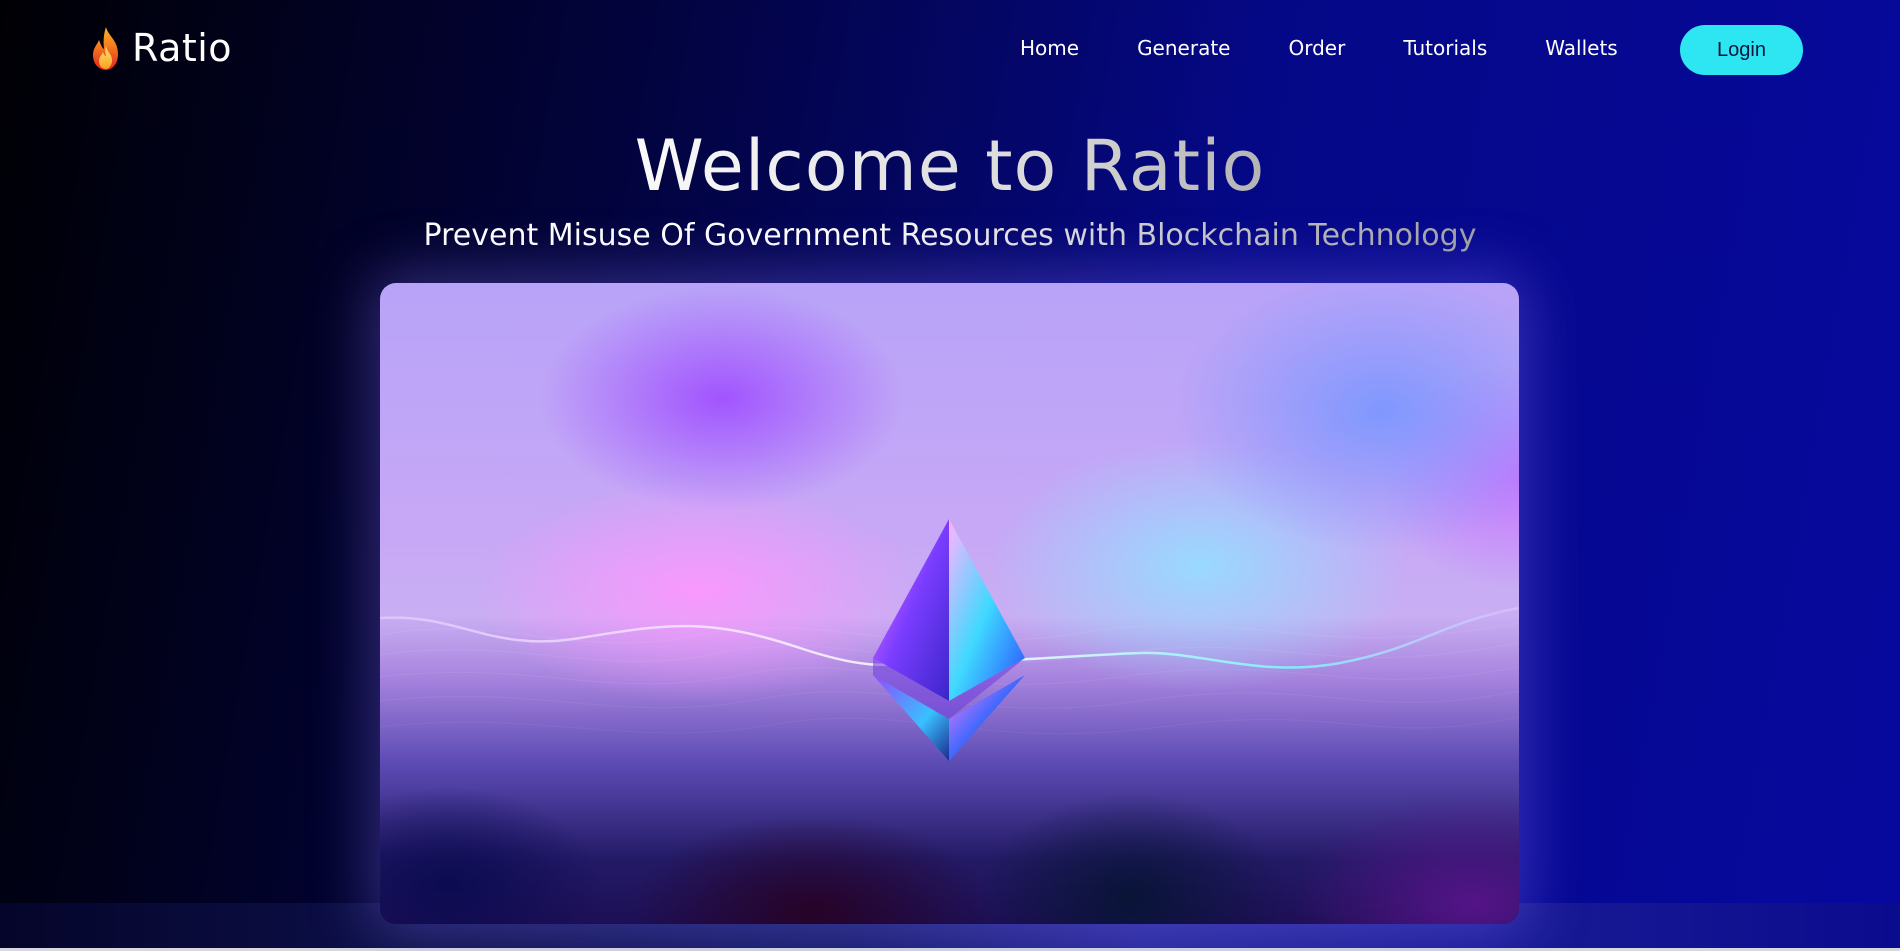 The image size is (1900, 951). I want to click on flame-icon, so click(105, 48).